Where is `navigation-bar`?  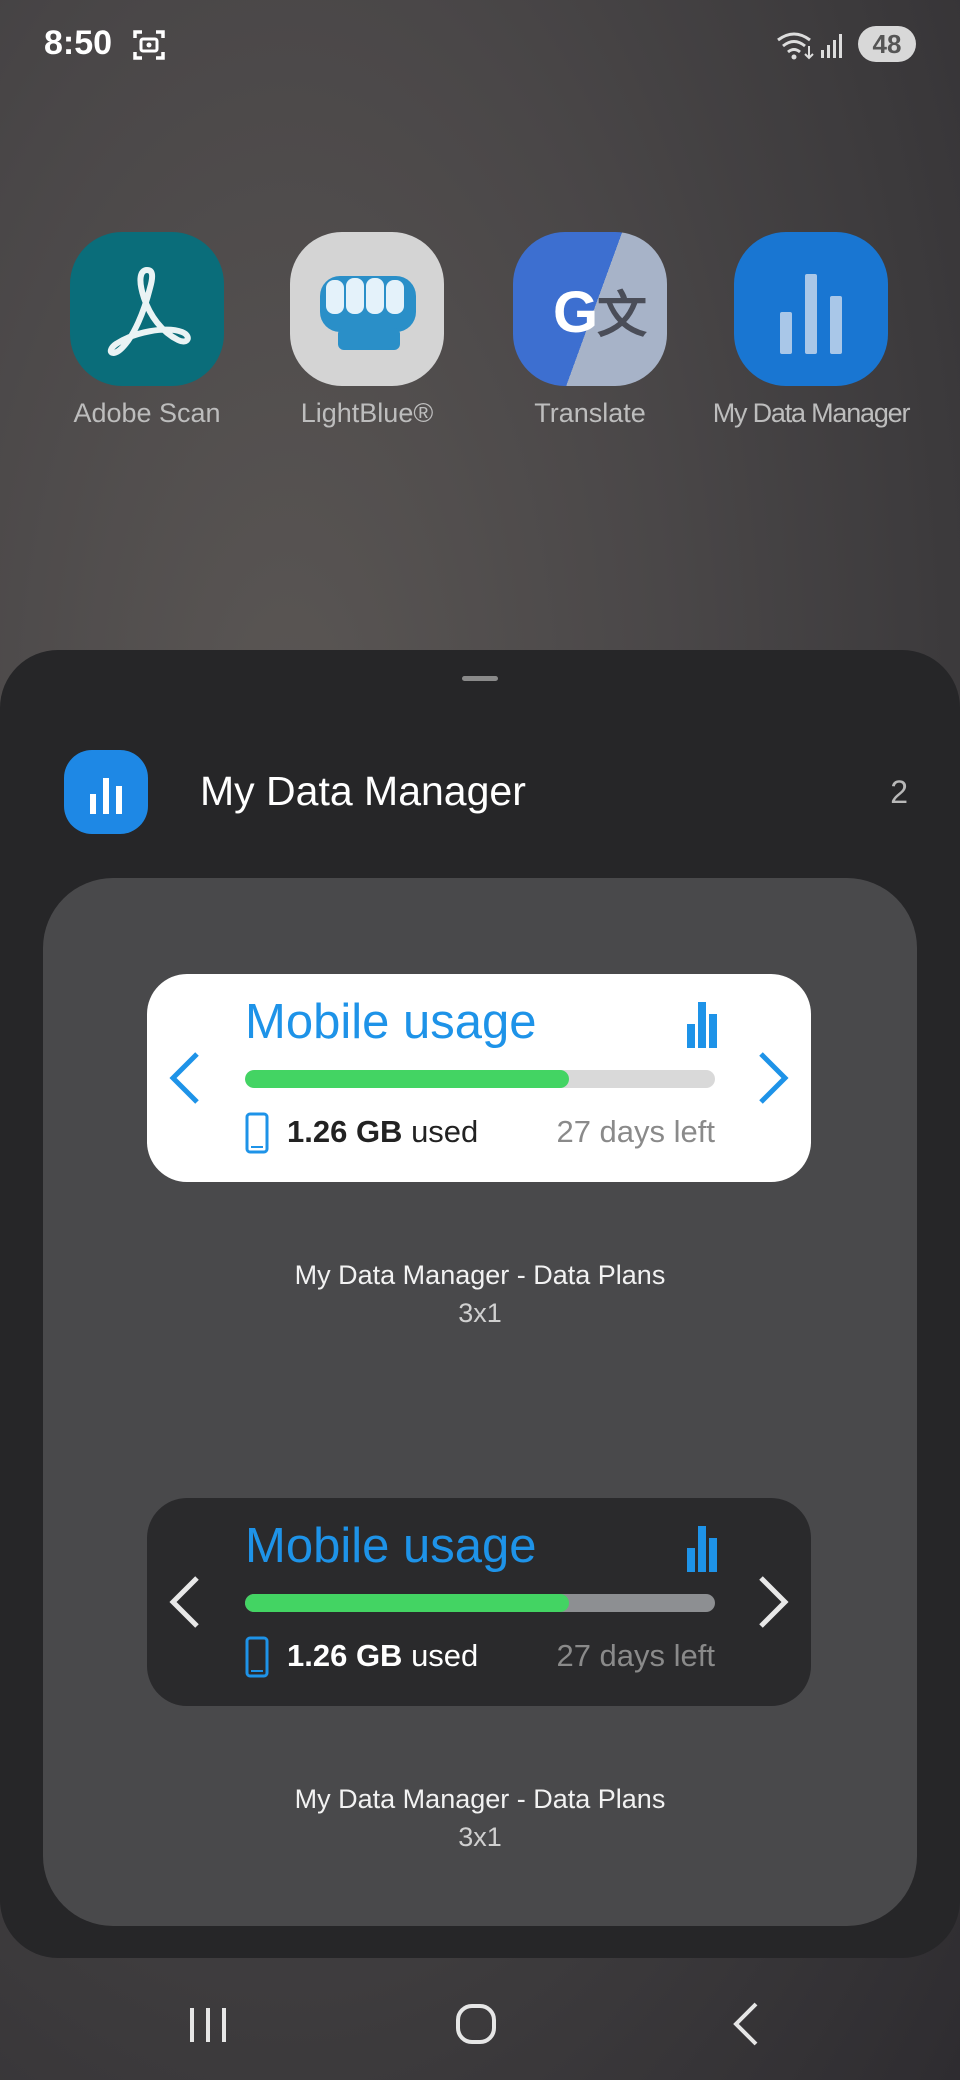 navigation-bar is located at coordinates (480, 2020).